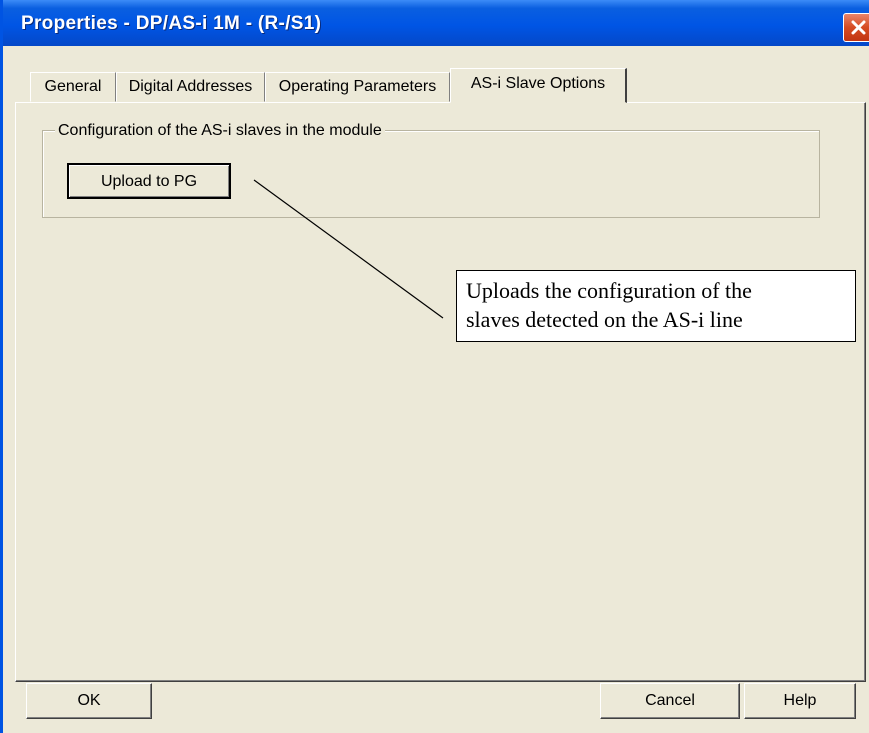 Image resolution: width=869 pixels, height=733 pixels. I want to click on ok-button: OK, so click(89, 701).